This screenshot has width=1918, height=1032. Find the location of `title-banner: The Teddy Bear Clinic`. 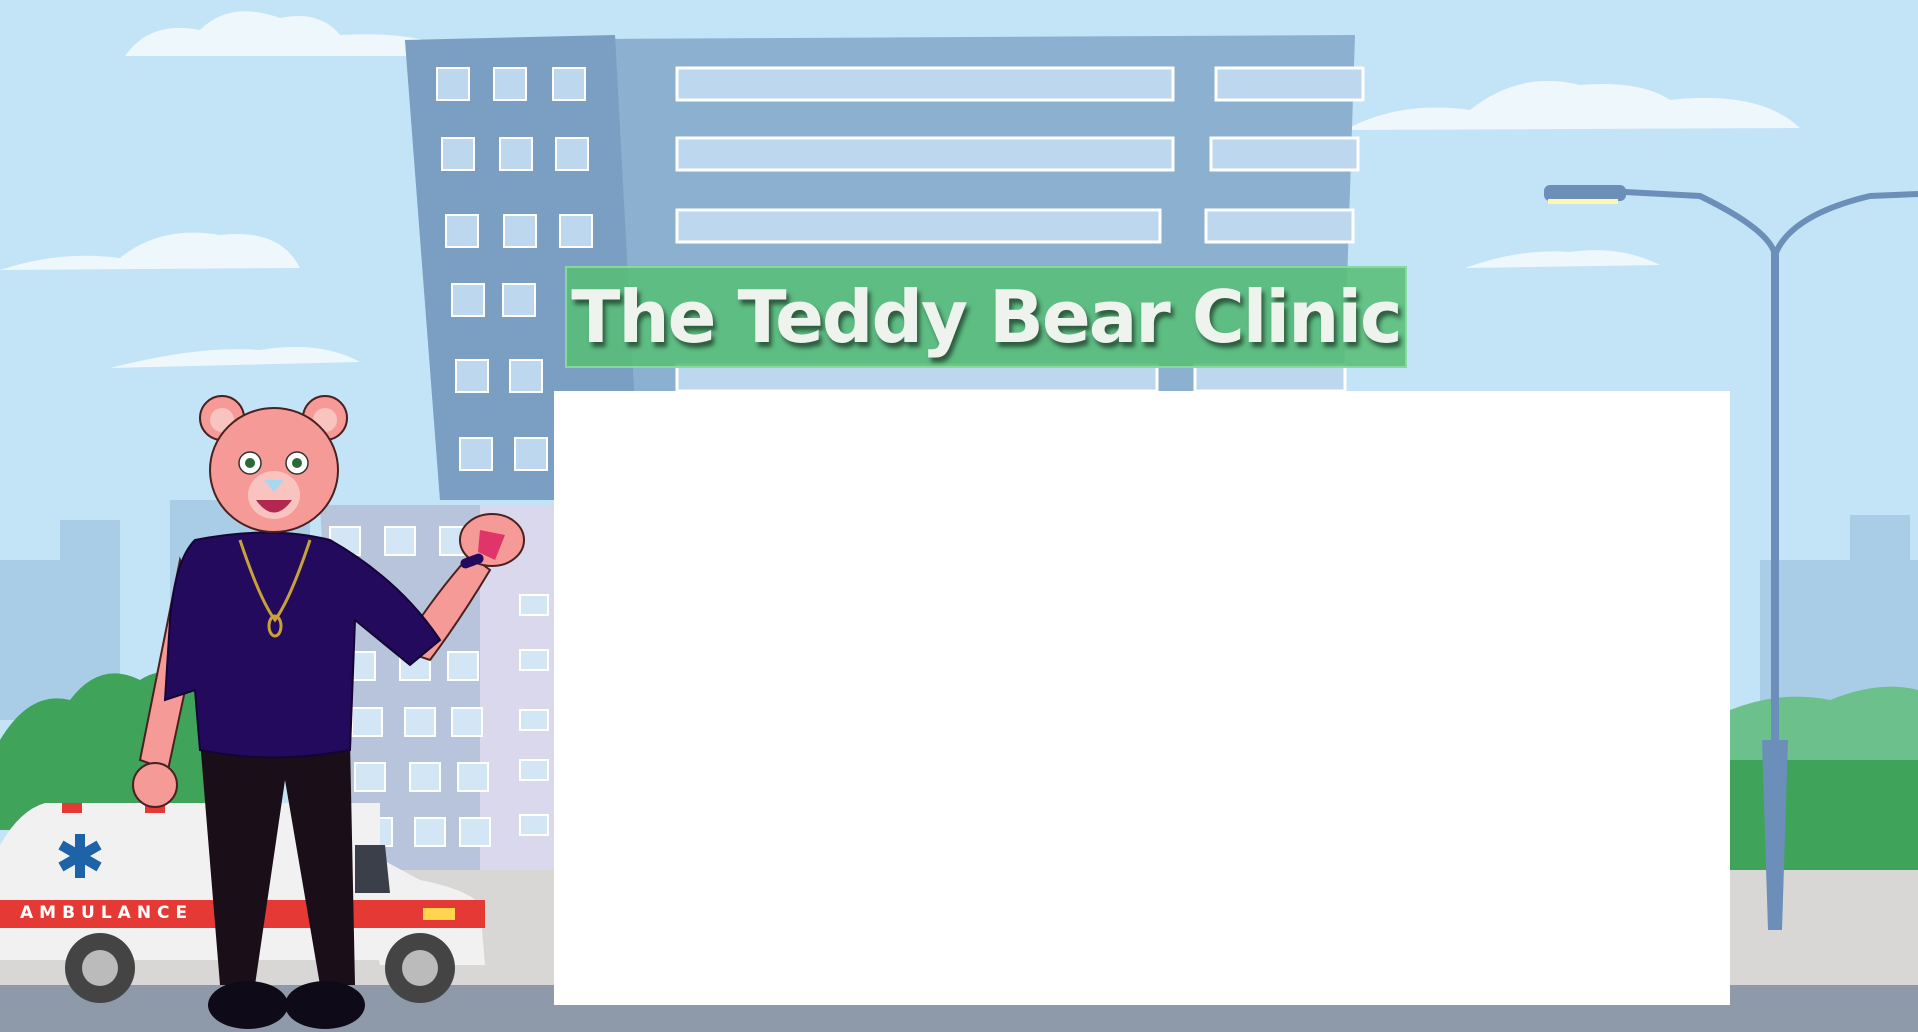

title-banner: The Teddy Bear Clinic is located at coordinates (986, 317).